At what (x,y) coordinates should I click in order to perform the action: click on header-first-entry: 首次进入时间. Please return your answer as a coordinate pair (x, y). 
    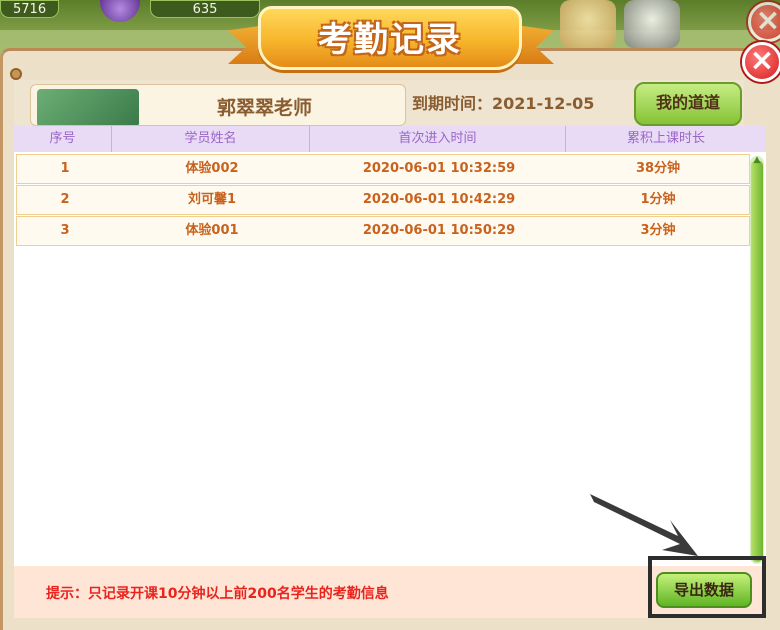
    Looking at the image, I should click on (438, 139).